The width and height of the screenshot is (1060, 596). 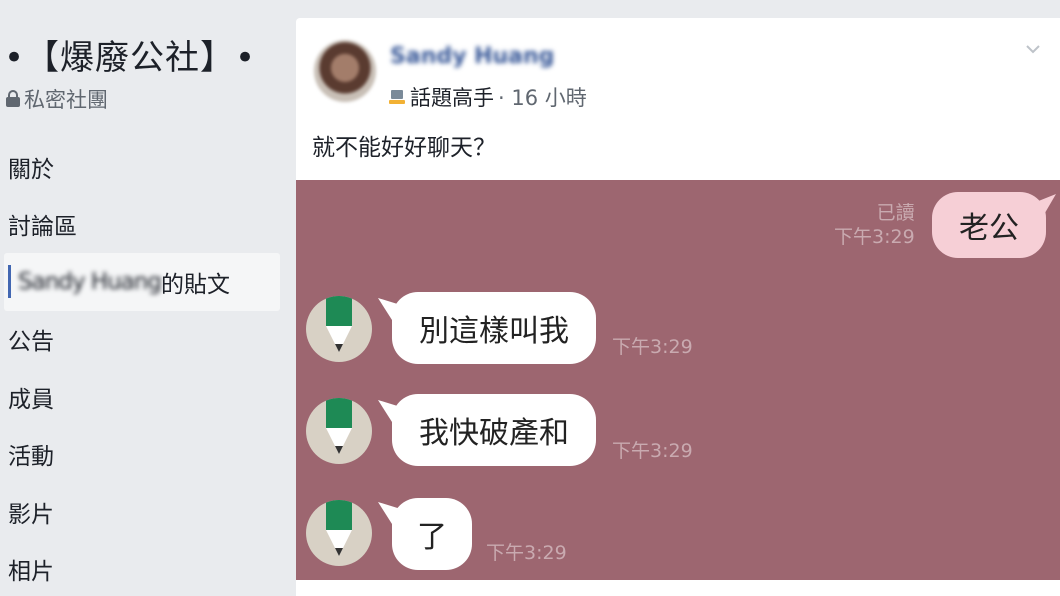 I want to click on message-text: 別這樣叫我, so click(x=494, y=331).